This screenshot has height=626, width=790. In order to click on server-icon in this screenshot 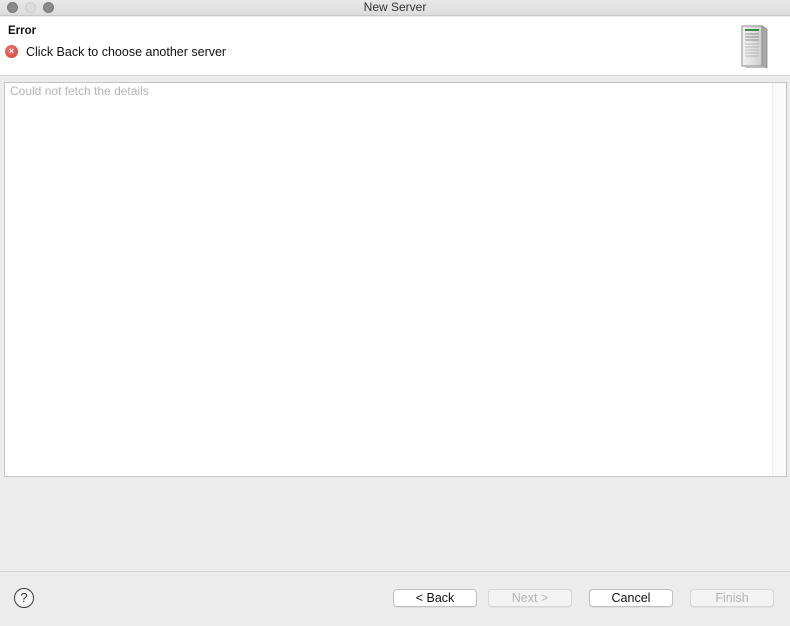, I will do `click(754, 47)`.